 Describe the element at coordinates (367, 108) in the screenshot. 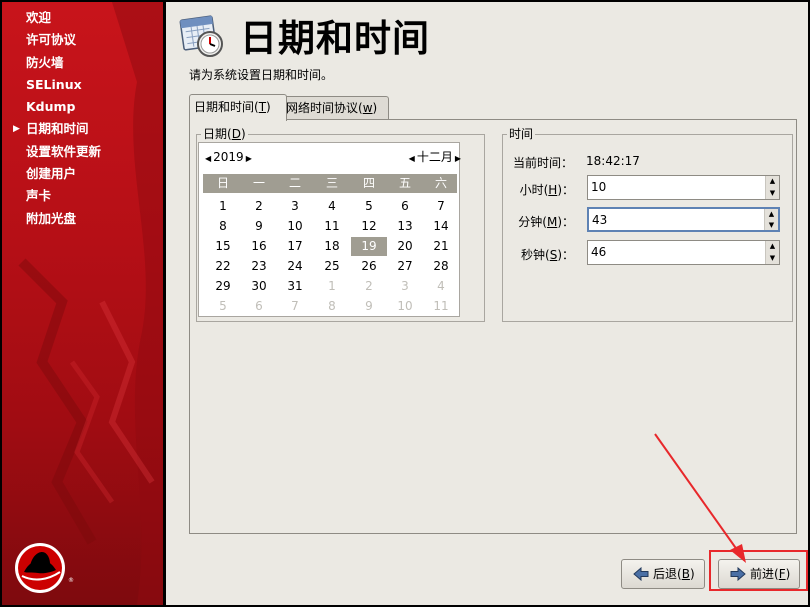

I see `tab-mnemonic: w` at that location.